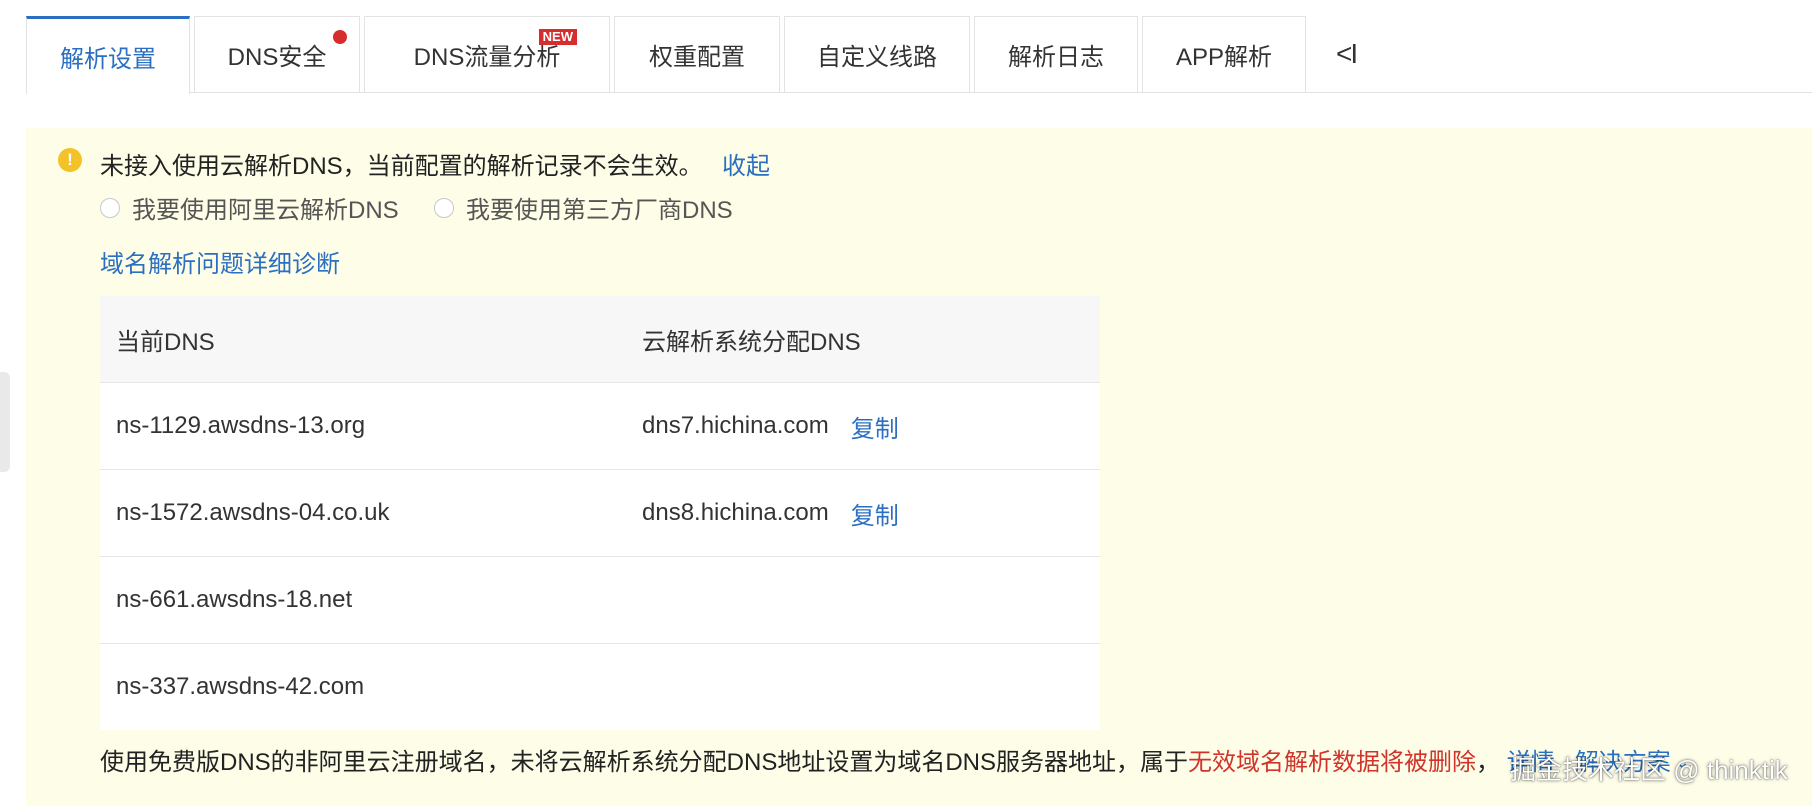 The width and height of the screenshot is (1812, 806). I want to click on tab-label: APP解析, so click(1224, 57).